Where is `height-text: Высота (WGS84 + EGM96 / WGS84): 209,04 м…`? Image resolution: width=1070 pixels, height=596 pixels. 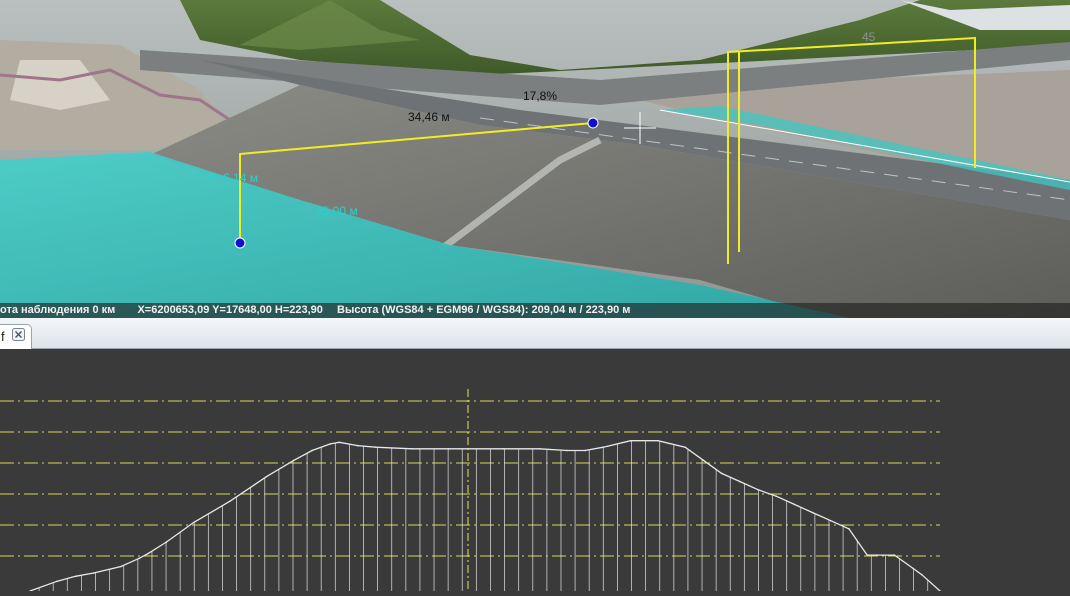
height-text: Высота (WGS84 + EGM96 / WGS84): 209,04 м… is located at coordinates (484, 310).